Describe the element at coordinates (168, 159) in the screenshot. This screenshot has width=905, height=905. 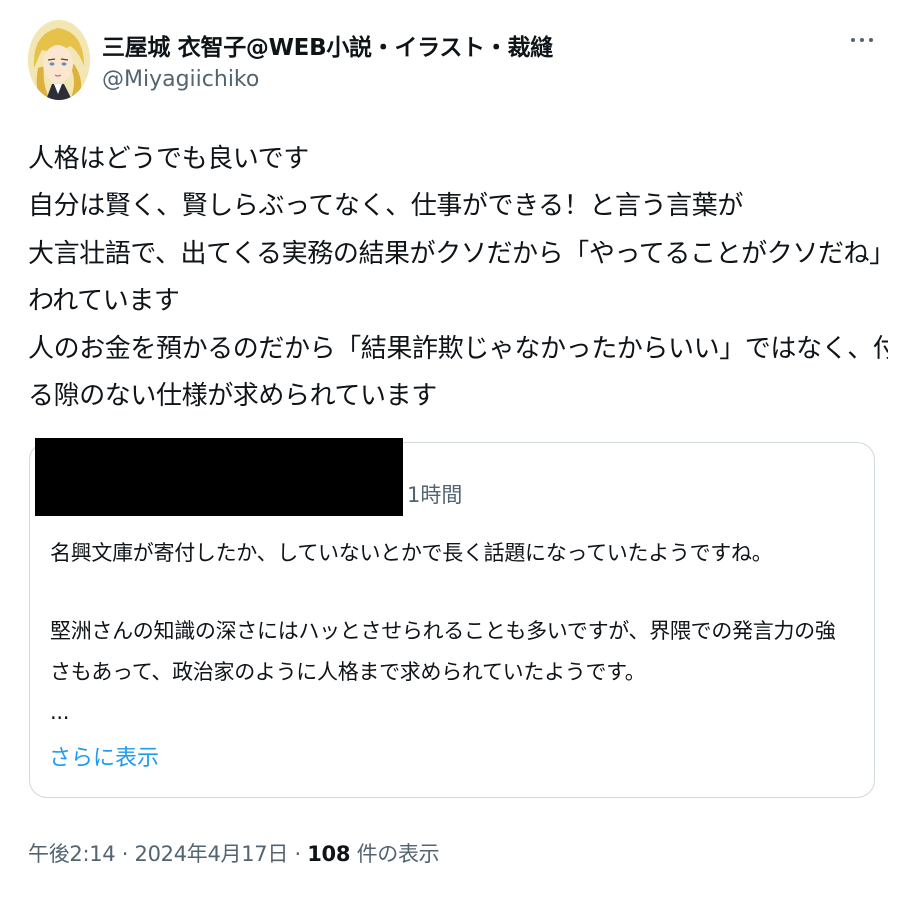
I see `tweet-text-line: 人格はどうでも良いです` at that location.